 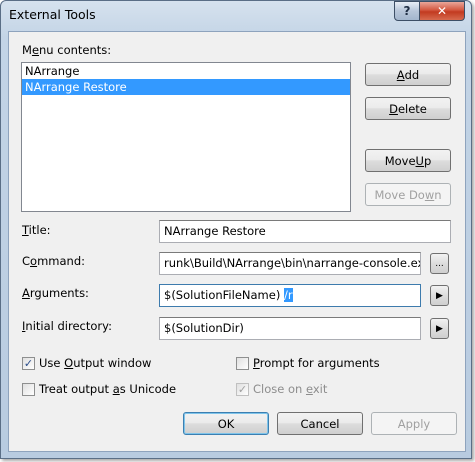 What do you see at coordinates (290, 389) in the screenshot?
I see `close-on-exit-label: Close on exit` at bounding box center [290, 389].